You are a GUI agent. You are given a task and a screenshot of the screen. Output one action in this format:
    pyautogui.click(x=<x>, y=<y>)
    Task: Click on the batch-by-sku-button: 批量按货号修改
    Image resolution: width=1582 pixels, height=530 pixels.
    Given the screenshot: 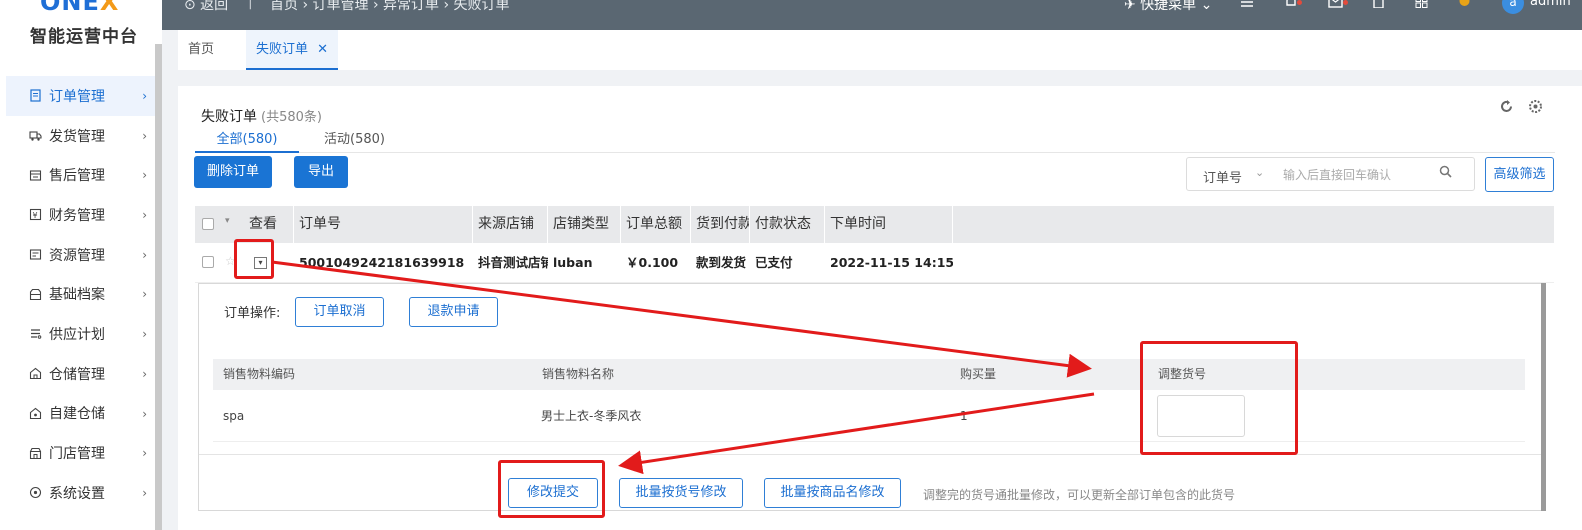 What is the action you would take?
    pyautogui.click(x=681, y=493)
    